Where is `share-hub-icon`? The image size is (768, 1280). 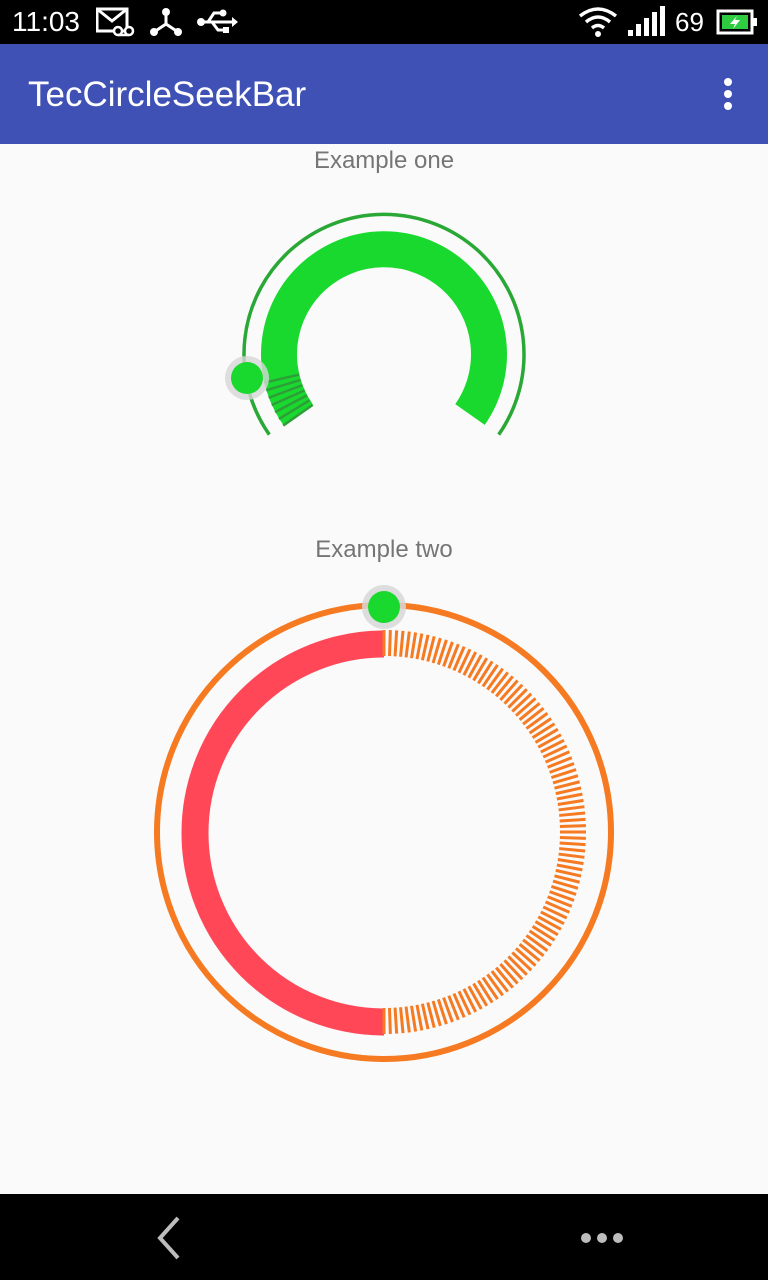 share-hub-icon is located at coordinates (166, 22).